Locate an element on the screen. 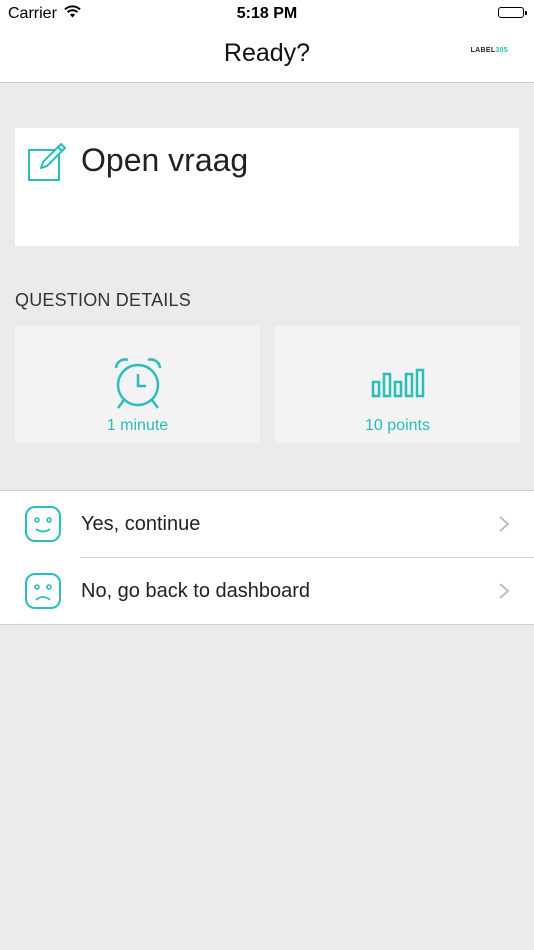  status-bar: Carrier 5:18 PM is located at coordinates (267, 14).